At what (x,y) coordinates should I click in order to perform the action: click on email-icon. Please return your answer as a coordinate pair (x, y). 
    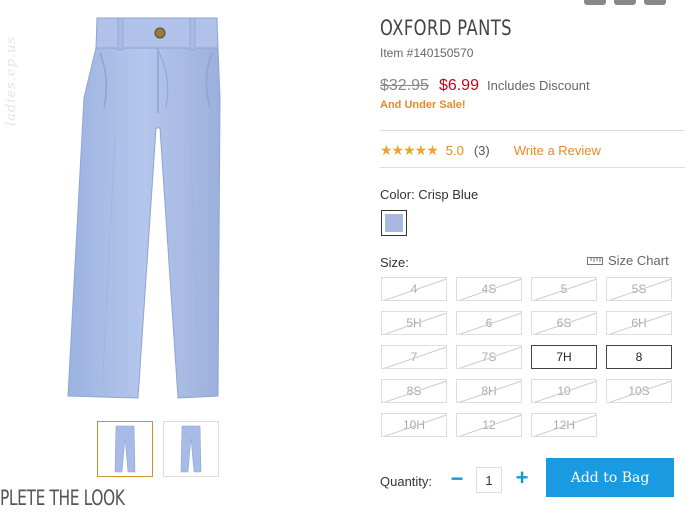
    Looking at the image, I should click on (625, 2).